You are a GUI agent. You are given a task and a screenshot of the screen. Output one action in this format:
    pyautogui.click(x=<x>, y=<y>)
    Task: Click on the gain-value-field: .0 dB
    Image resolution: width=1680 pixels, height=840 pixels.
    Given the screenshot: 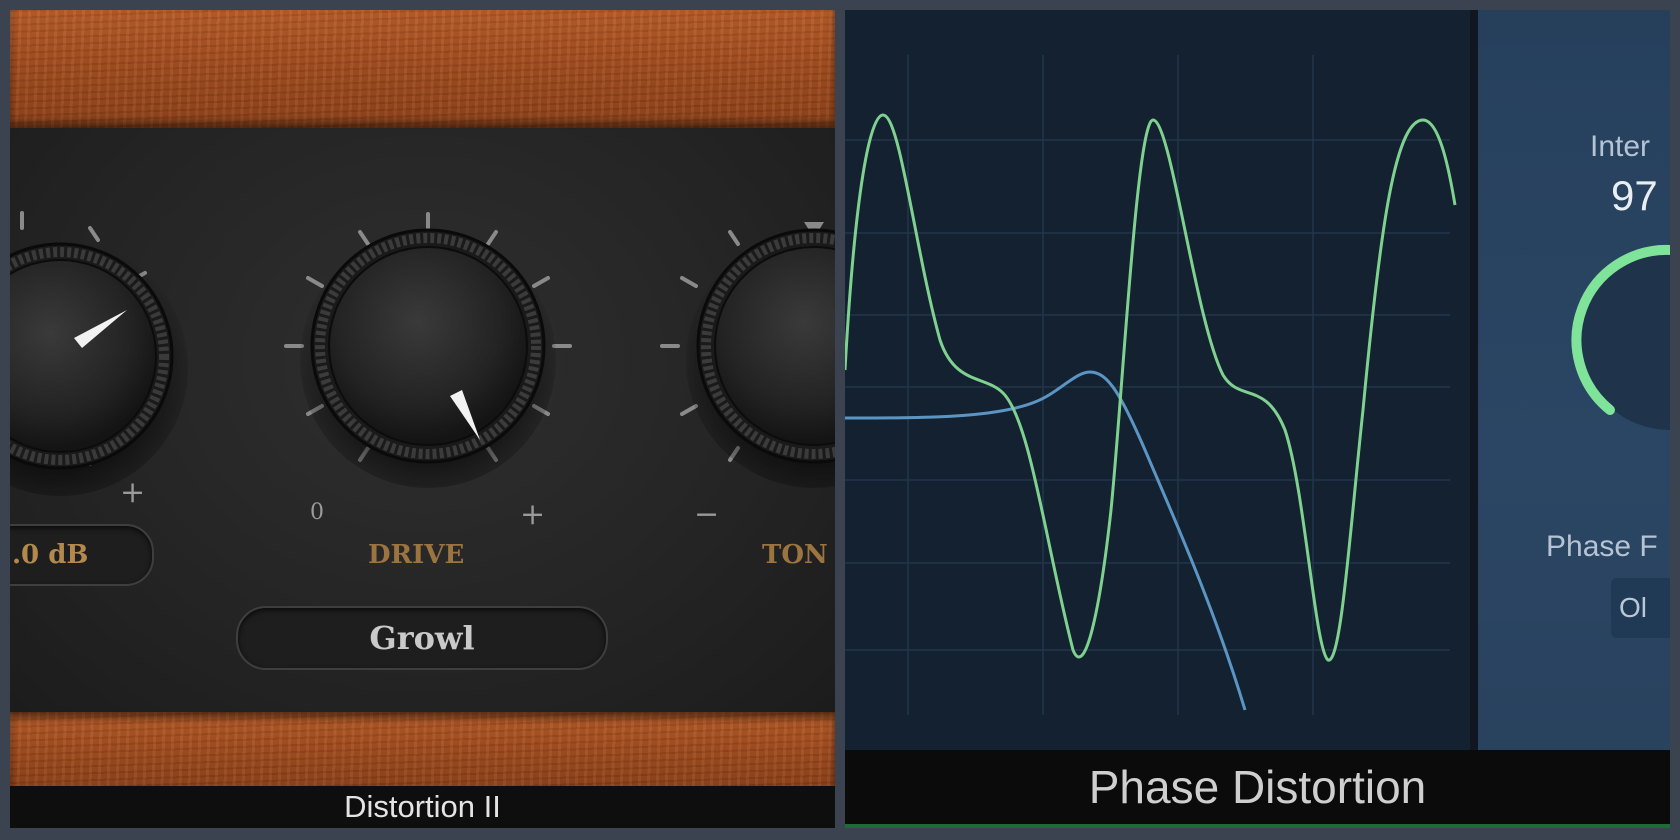 What is the action you would take?
    pyautogui.click(x=82, y=555)
    